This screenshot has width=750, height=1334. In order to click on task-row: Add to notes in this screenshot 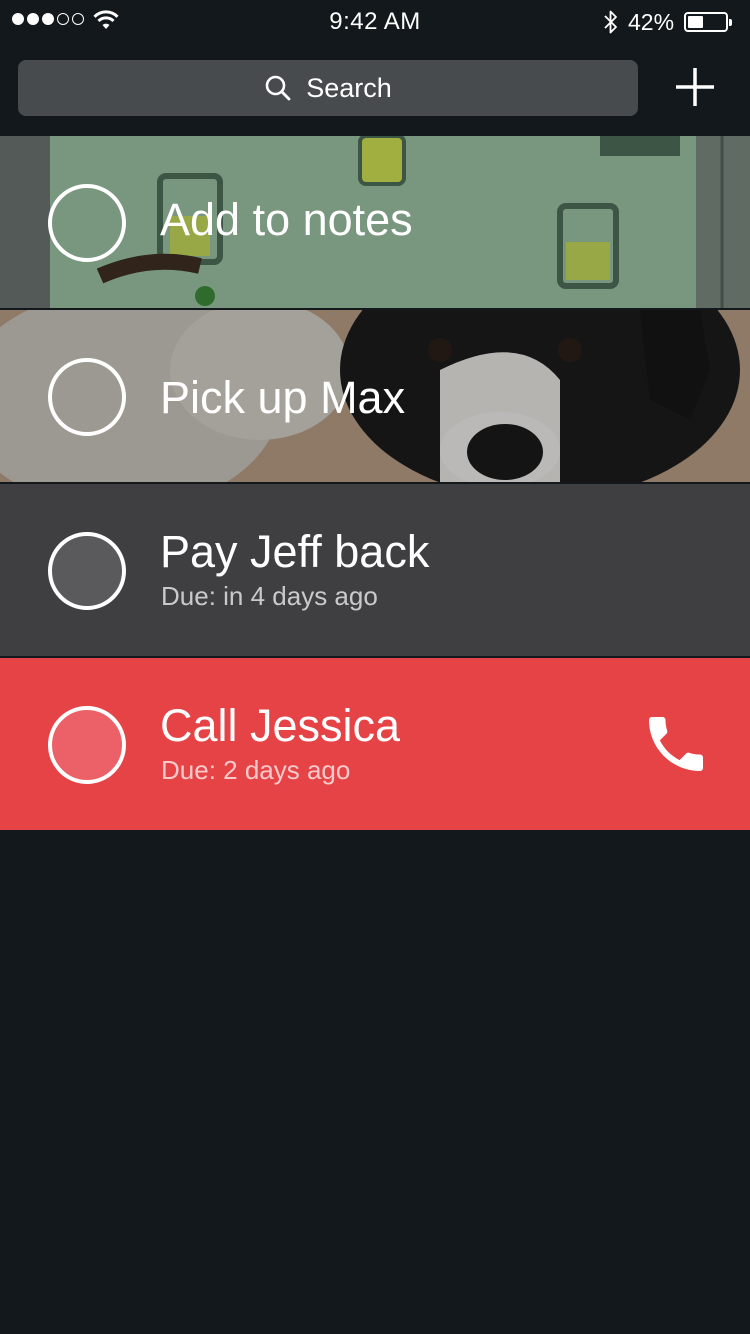, I will do `click(375, 222)`.